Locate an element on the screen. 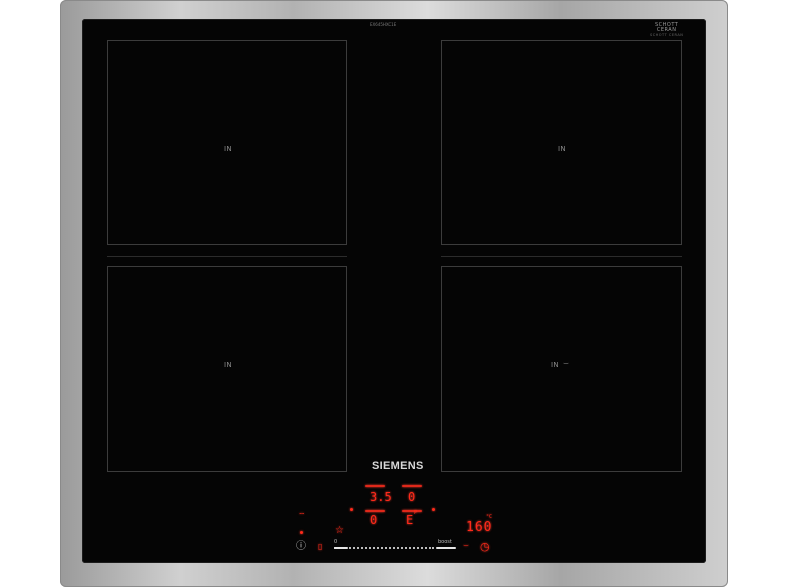  wifi-status-dot is located at coordinates (301, 532).